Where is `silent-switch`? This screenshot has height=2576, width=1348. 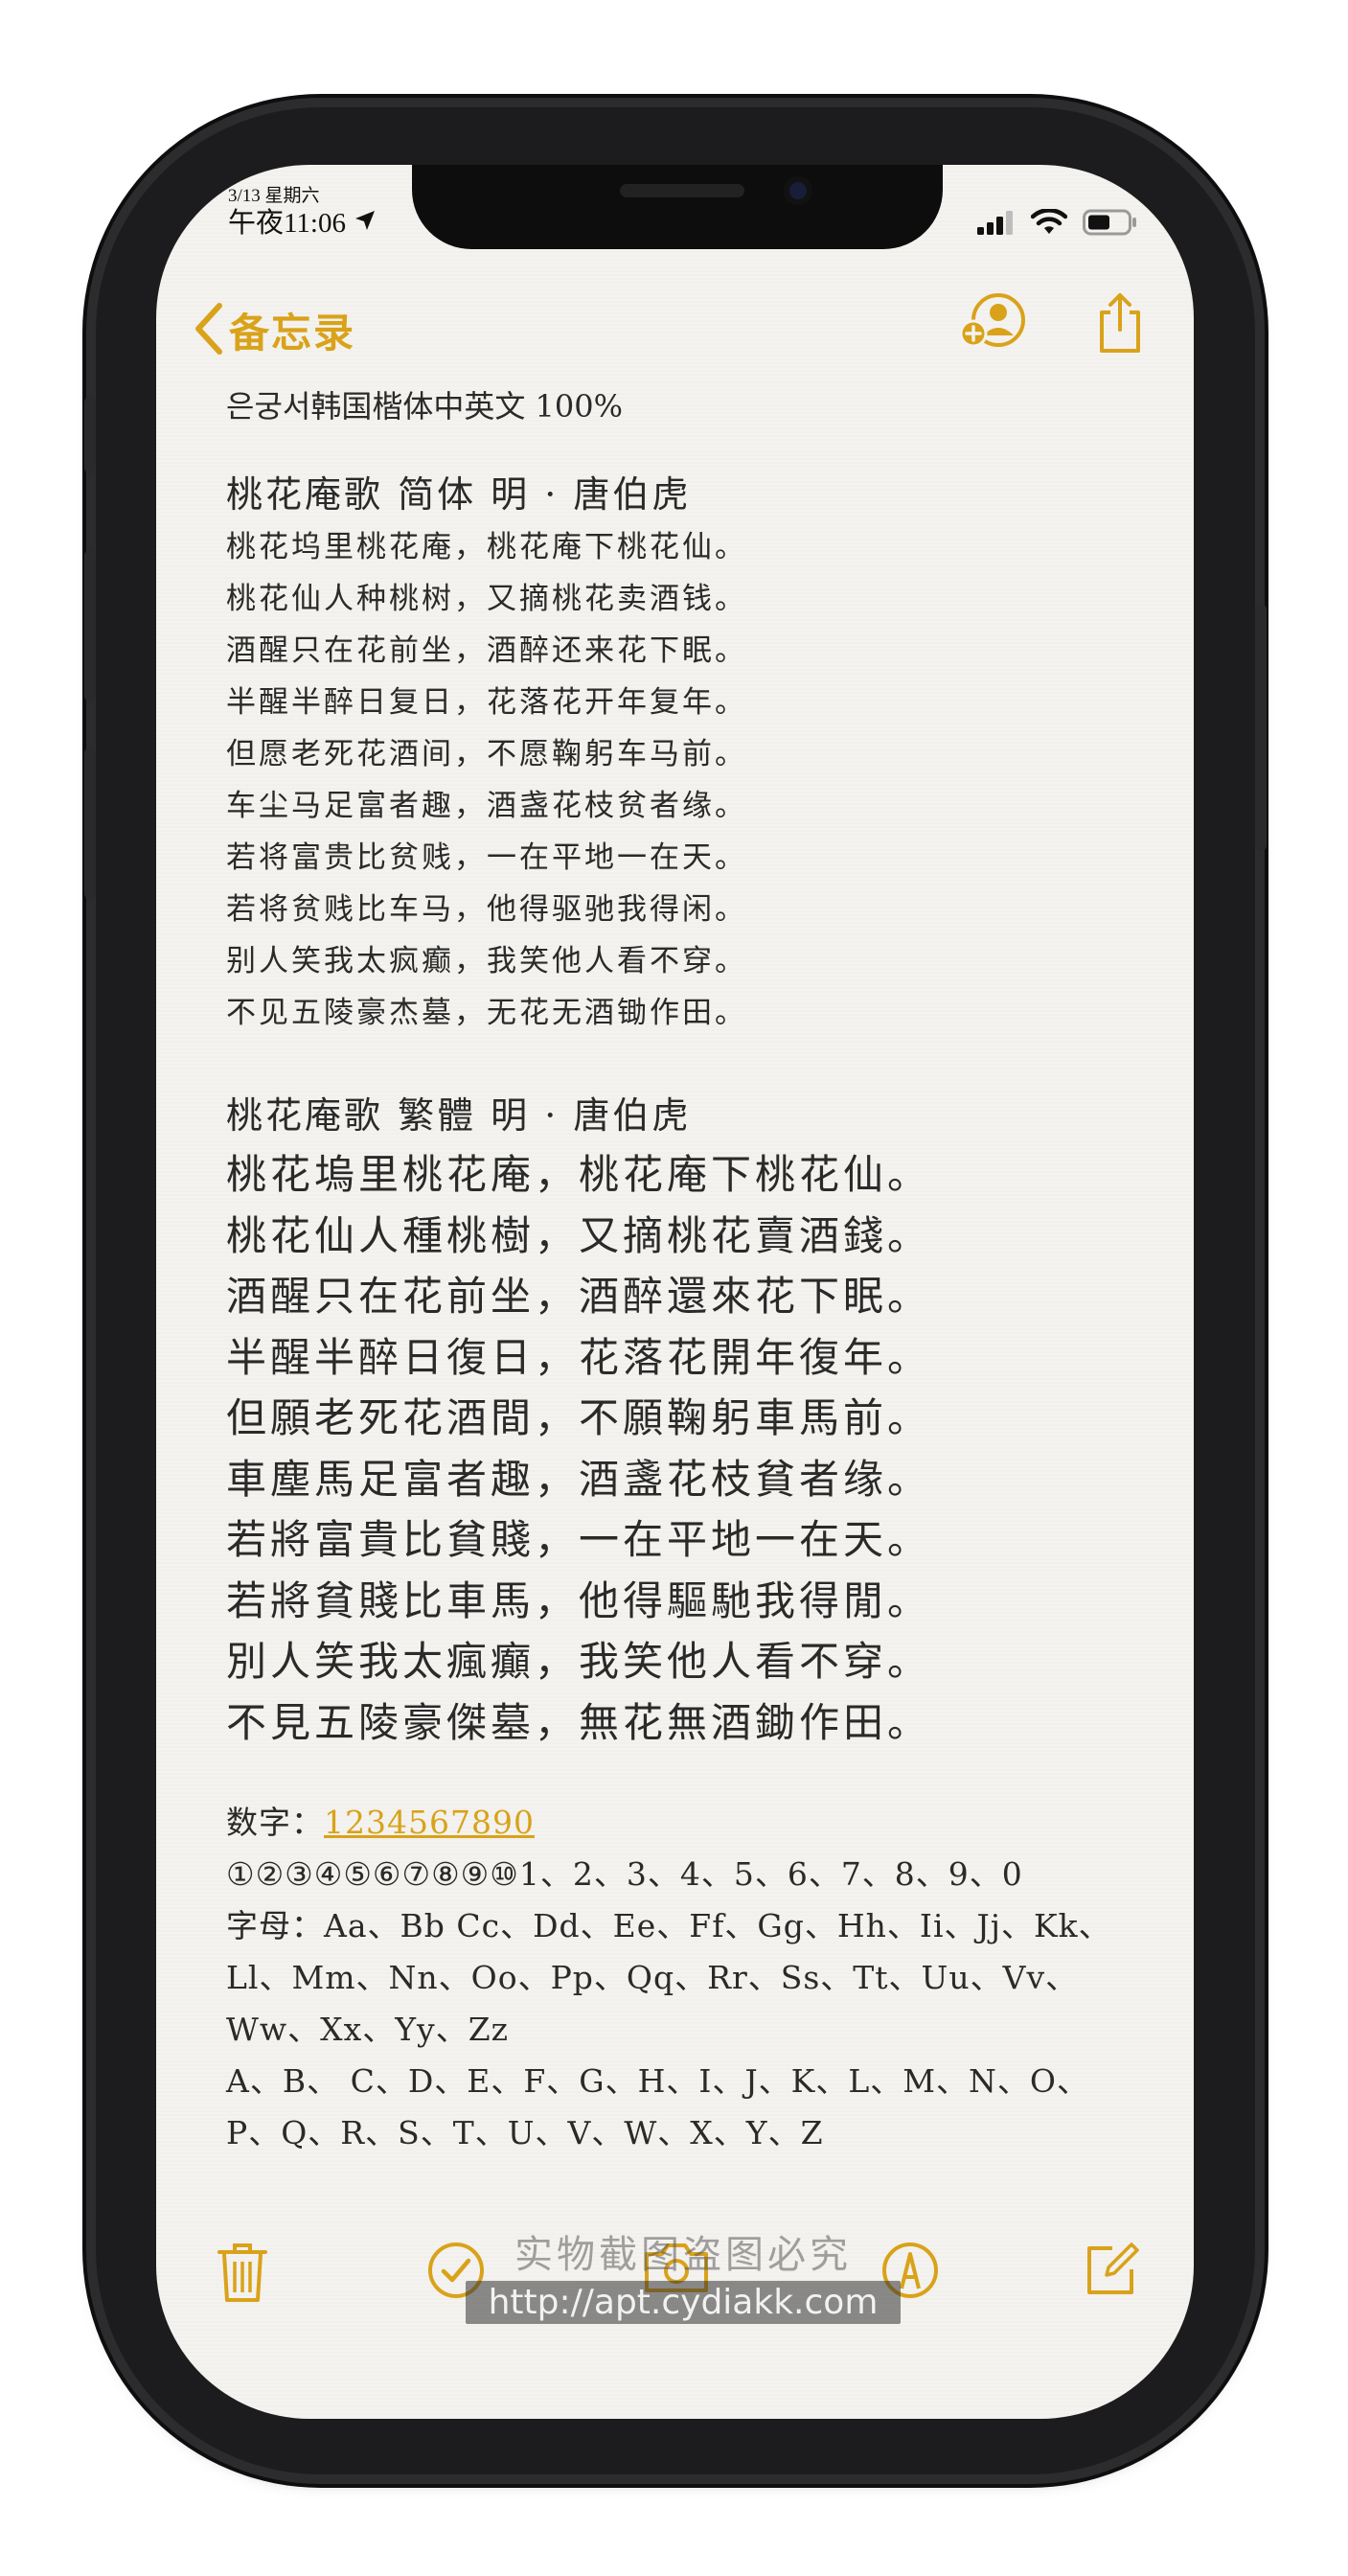
silent-switch is located at coordinates (90, 435).